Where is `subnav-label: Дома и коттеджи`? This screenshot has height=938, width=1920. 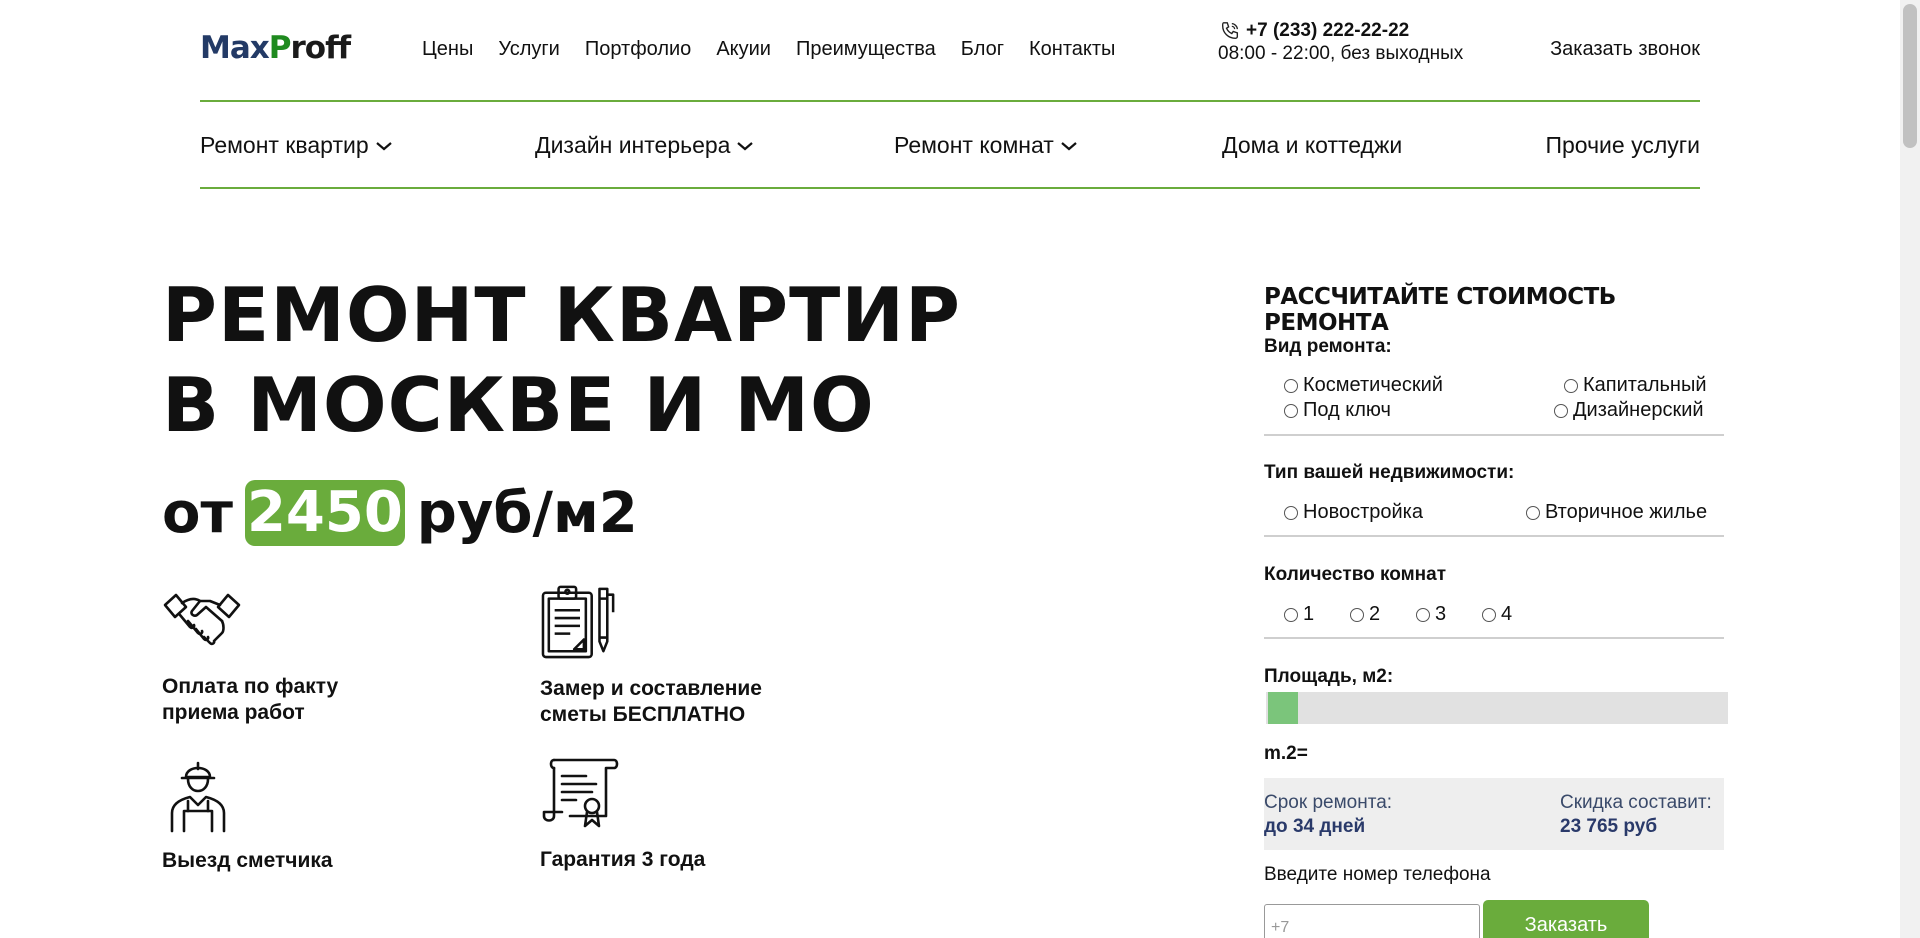
subnav-label: Дома и коттеджи is located at coordinates (1312, 145).